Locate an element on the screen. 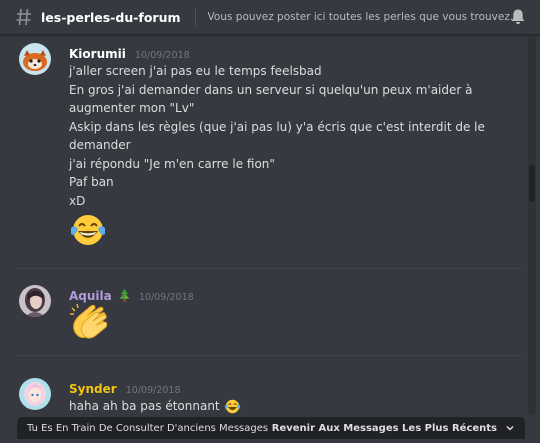 The height and width of the screenshot is (443, 540). author-name: Synder is located at coordinates (93, 389).